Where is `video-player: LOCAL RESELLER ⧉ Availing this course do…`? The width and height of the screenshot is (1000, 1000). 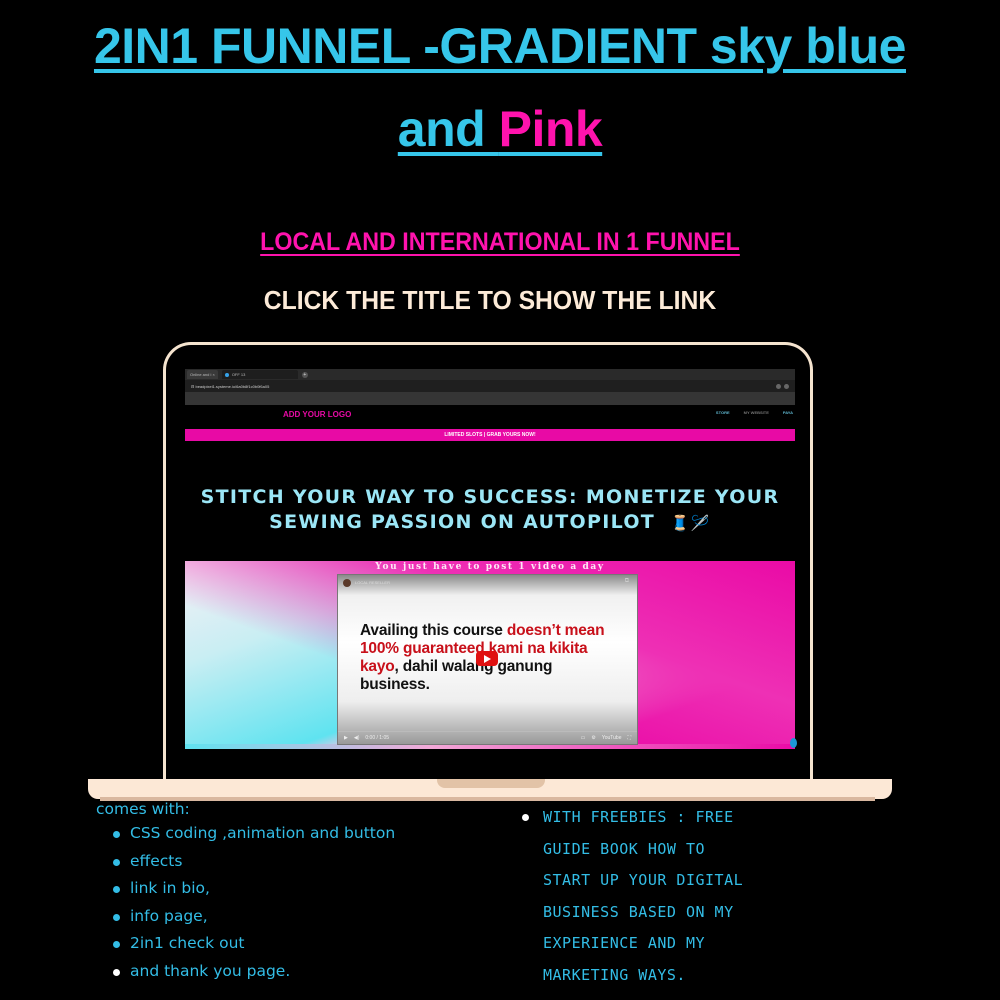
video-player: LOCAL RESELLER ⧉ Availing this course do… is located at coordinates (487, 659).